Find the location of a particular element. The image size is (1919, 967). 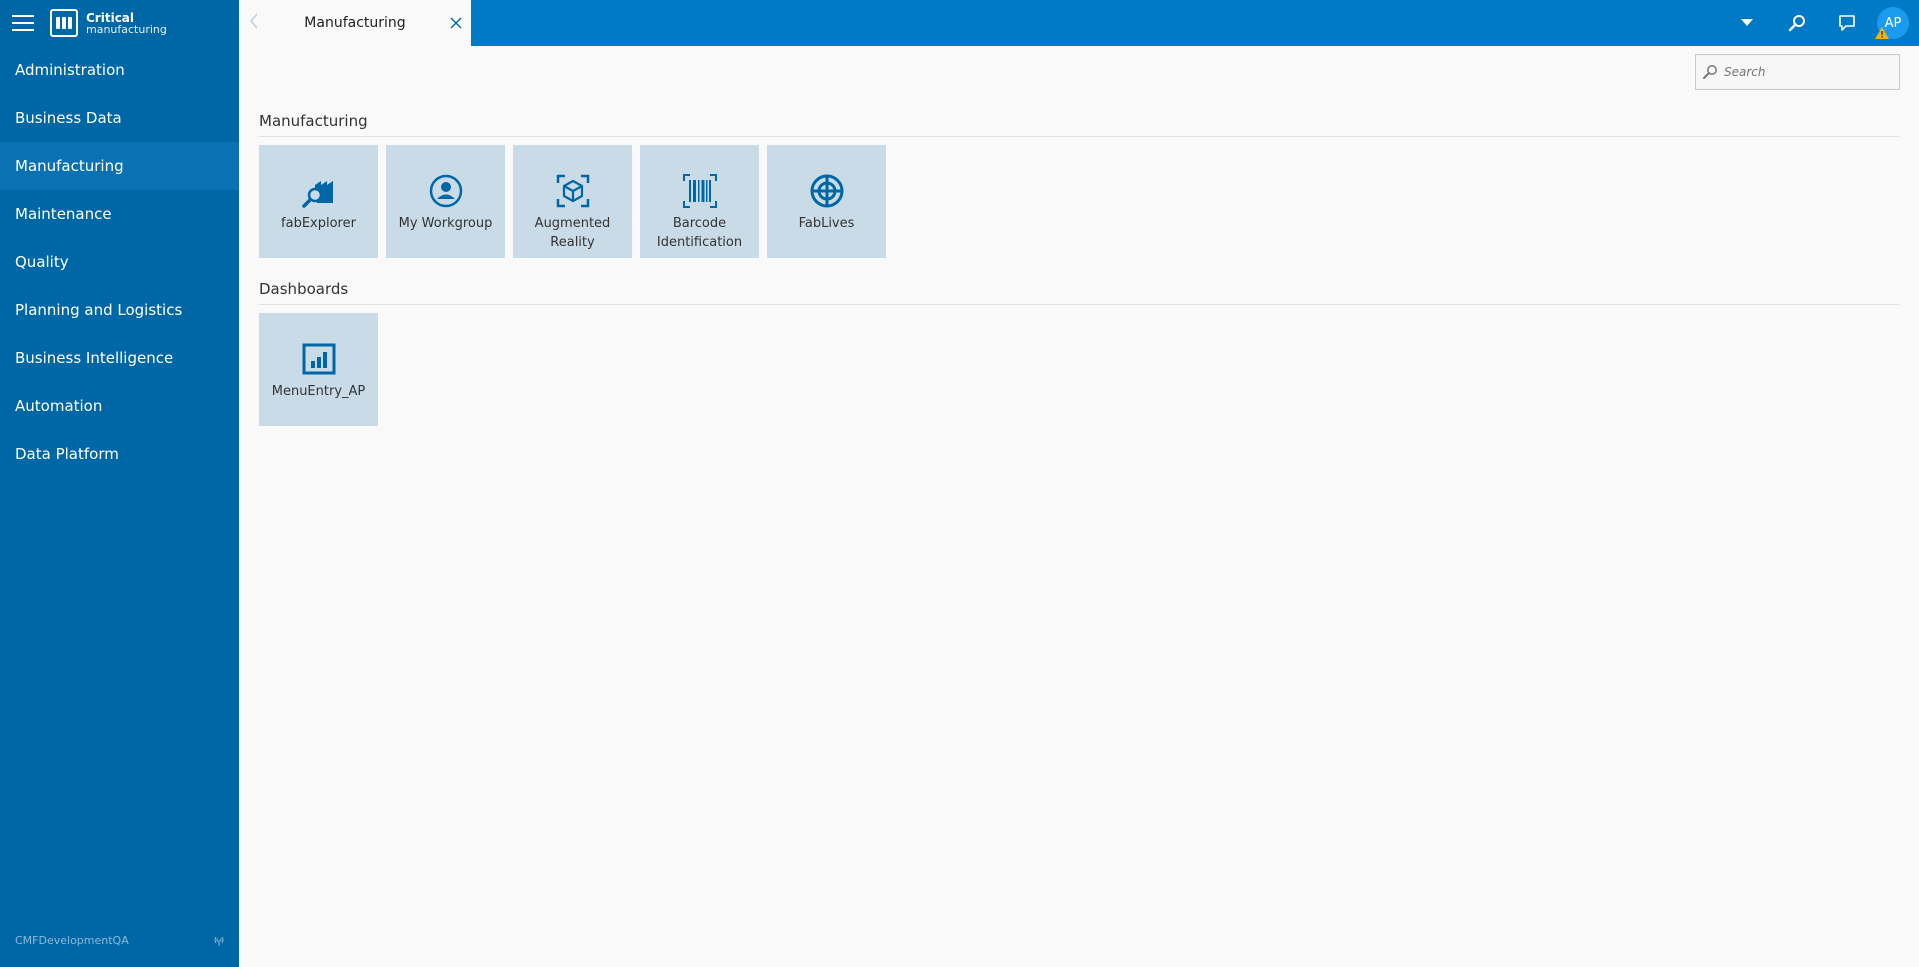

sidebar-item-quality: Quality is located at coordinates (119, 262).